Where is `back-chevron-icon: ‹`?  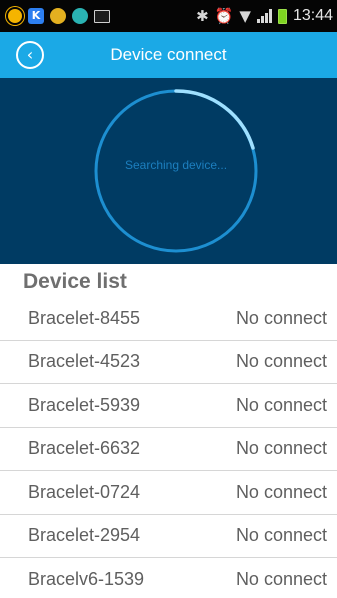 back-chevron-icon: ‹ is located at coordinates (30, 54).